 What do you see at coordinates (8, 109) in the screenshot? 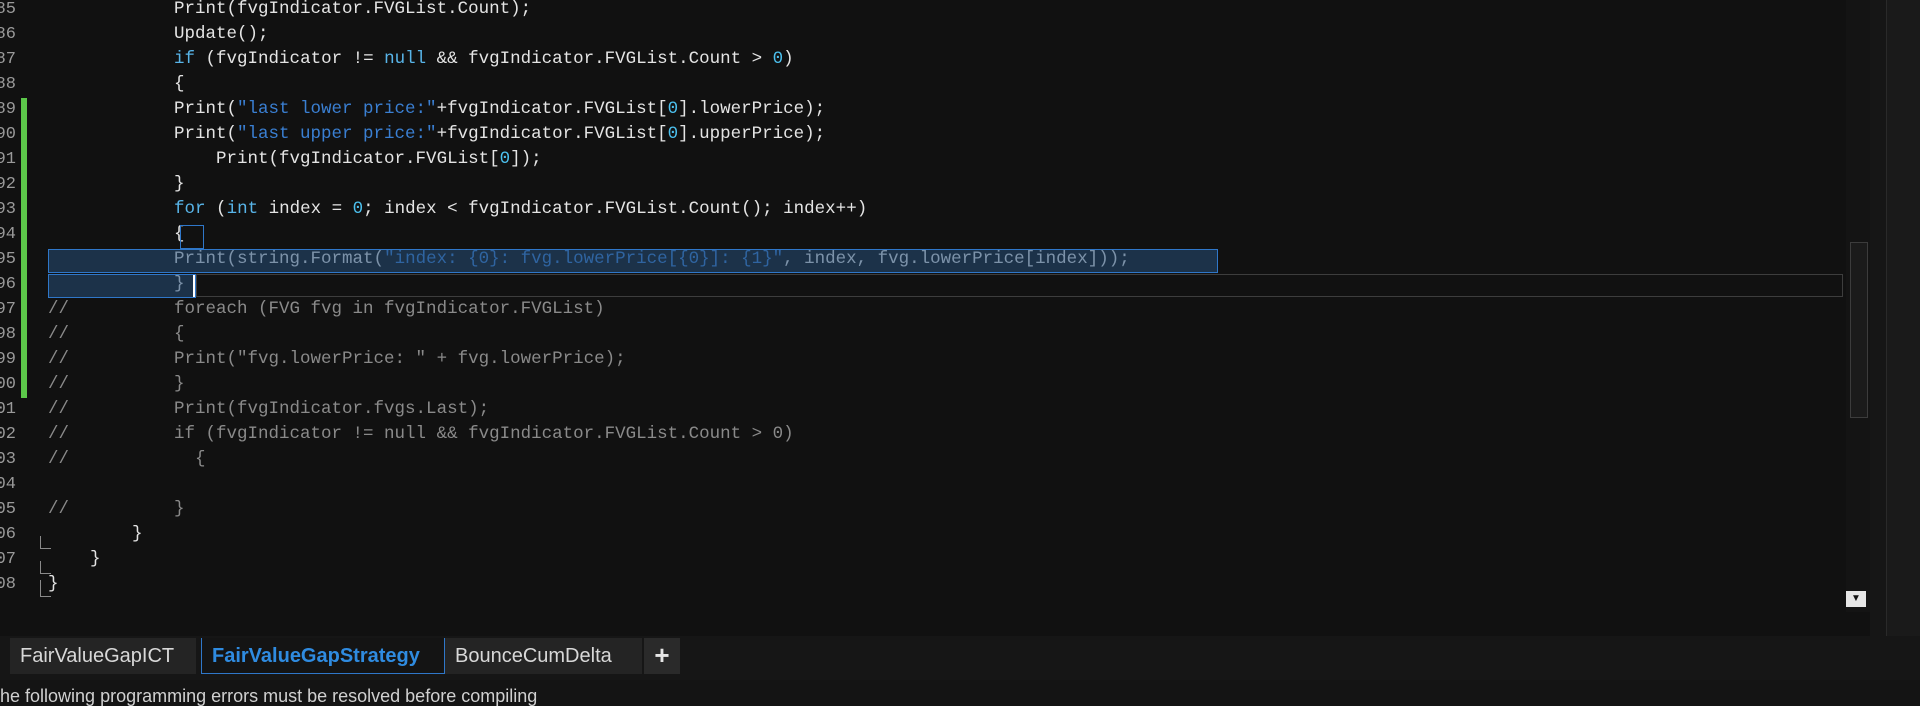
I see `line-number: 89` at bounding box center [8, 109].